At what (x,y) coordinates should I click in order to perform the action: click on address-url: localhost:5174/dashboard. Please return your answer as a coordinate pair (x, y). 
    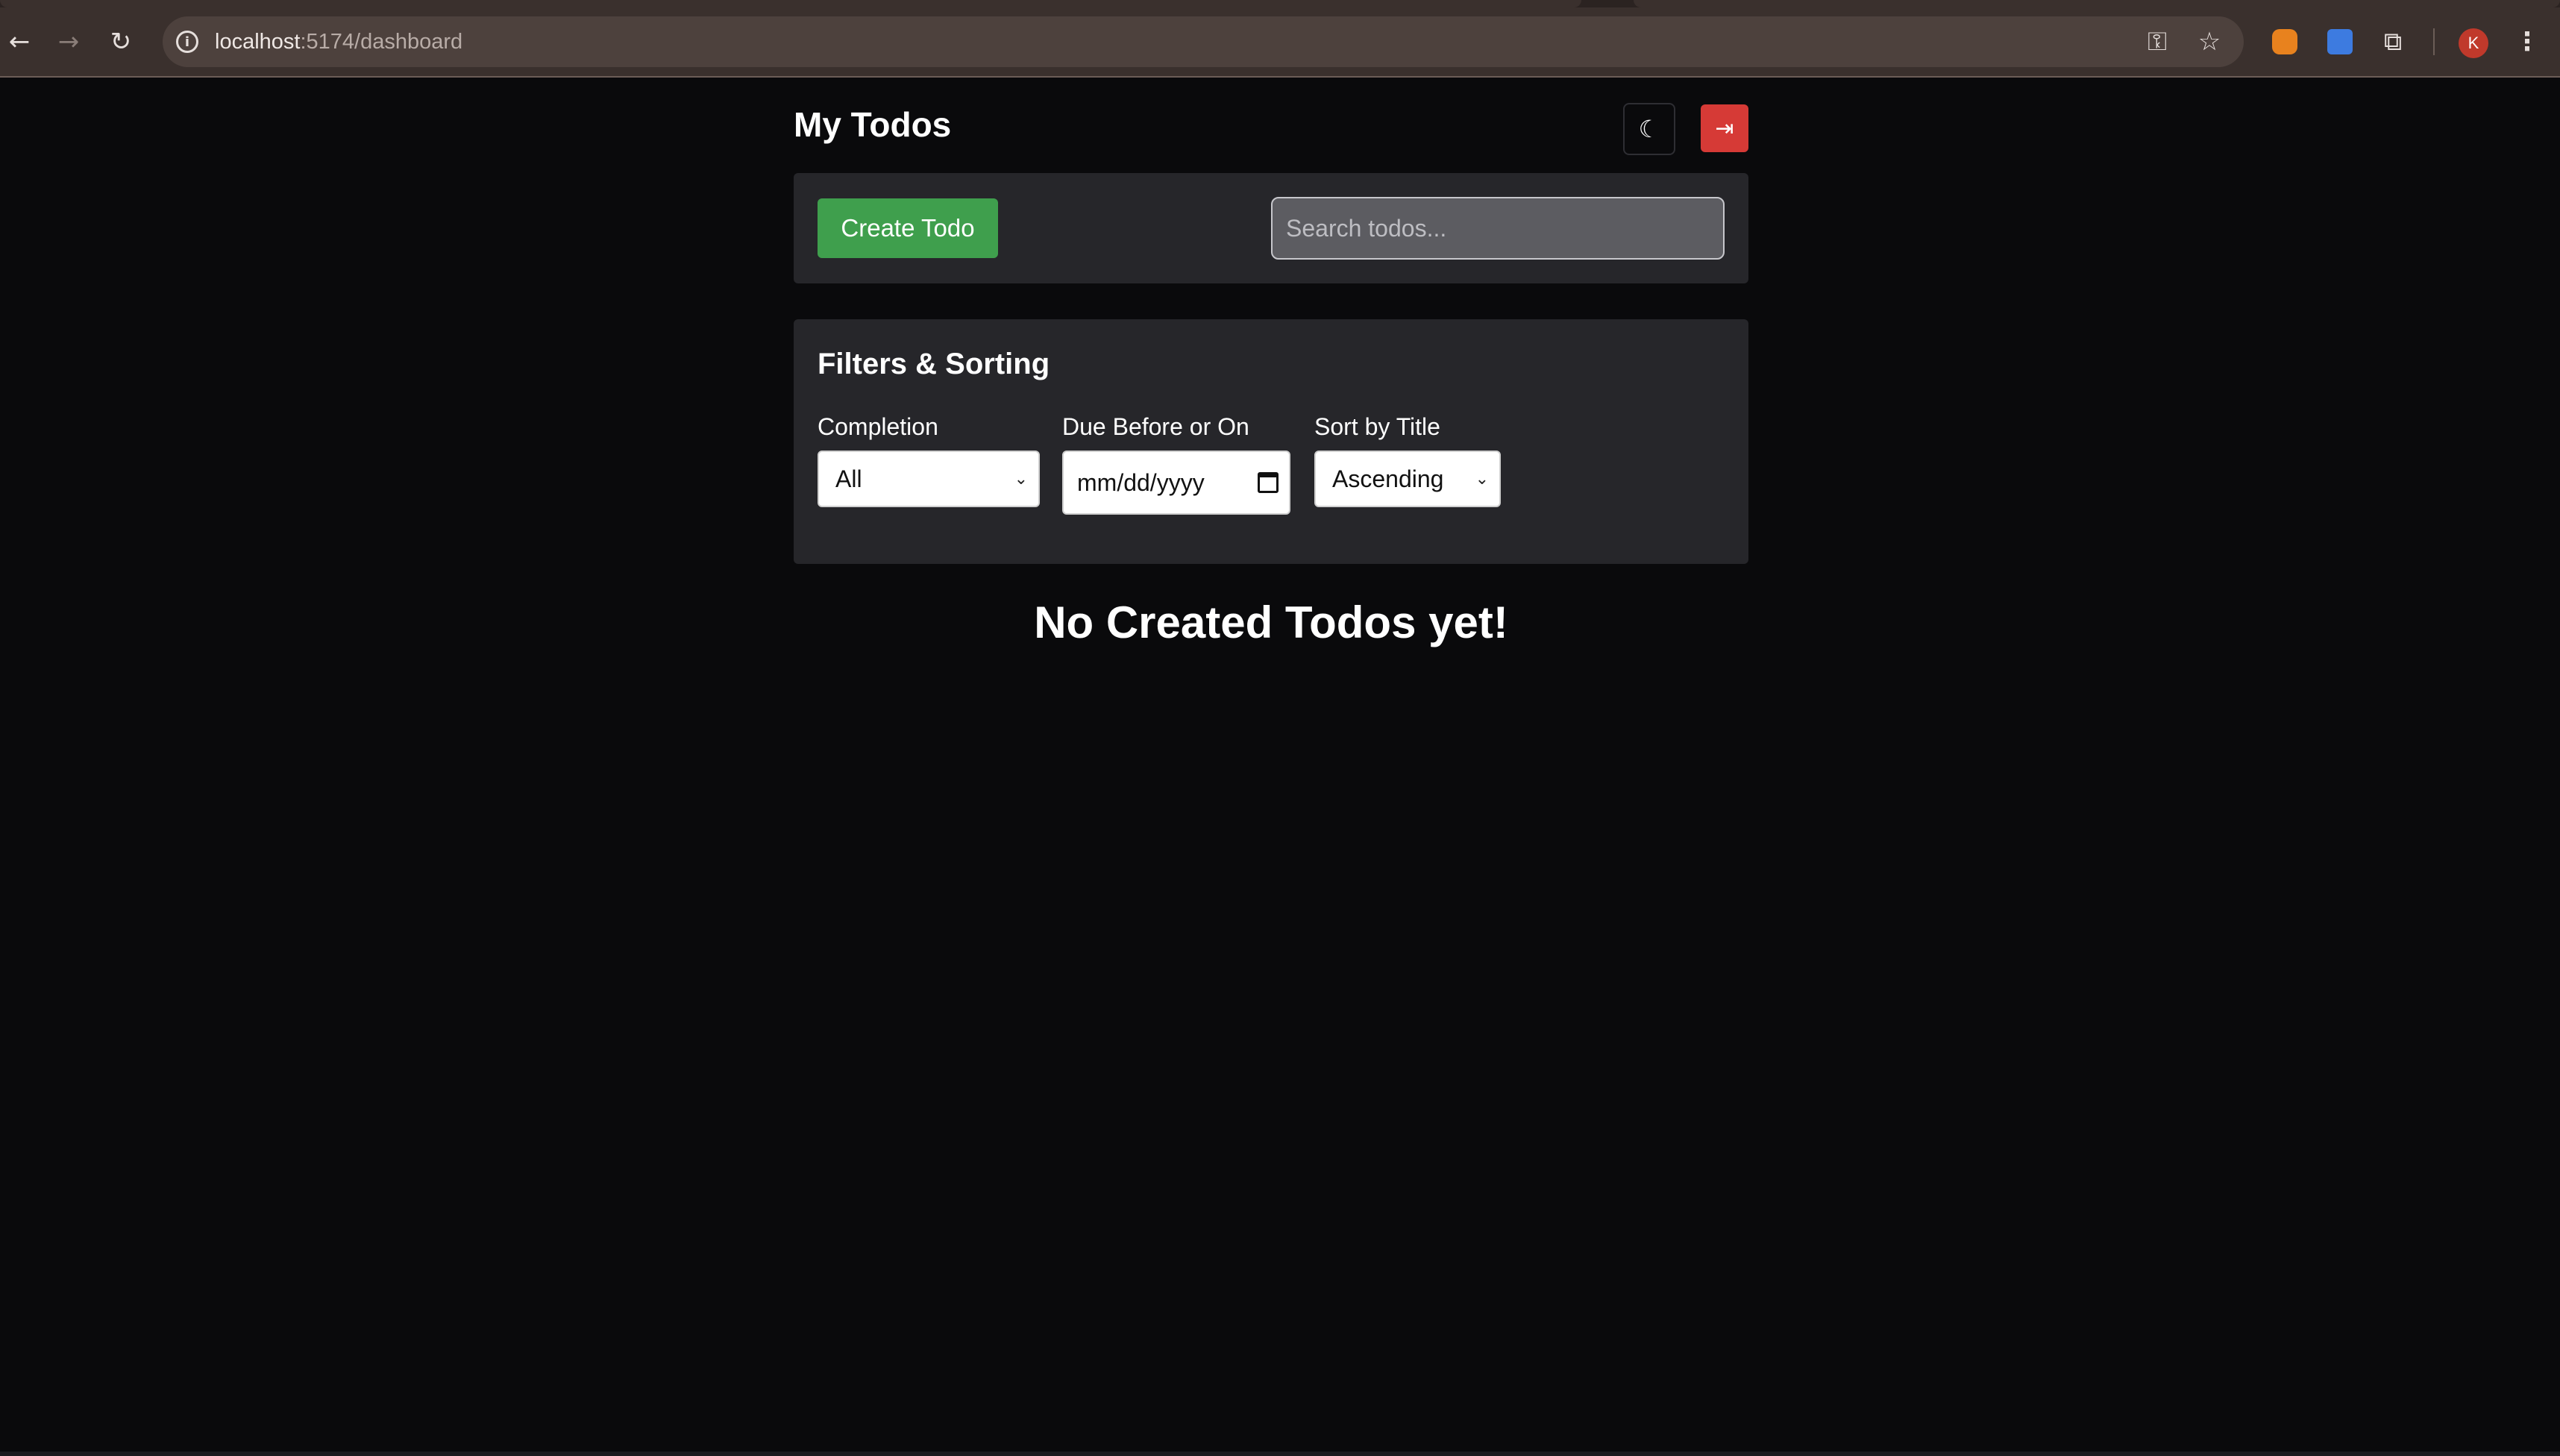
    Looking at the image, I should click on (338, 42).